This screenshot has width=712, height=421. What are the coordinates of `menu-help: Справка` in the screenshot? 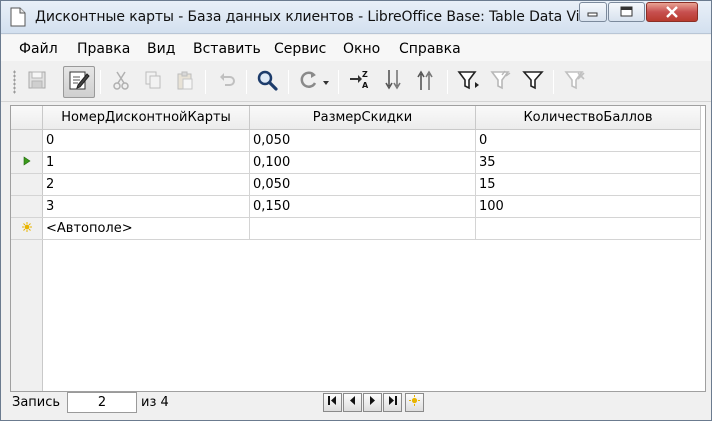 It's located at (430, 49).